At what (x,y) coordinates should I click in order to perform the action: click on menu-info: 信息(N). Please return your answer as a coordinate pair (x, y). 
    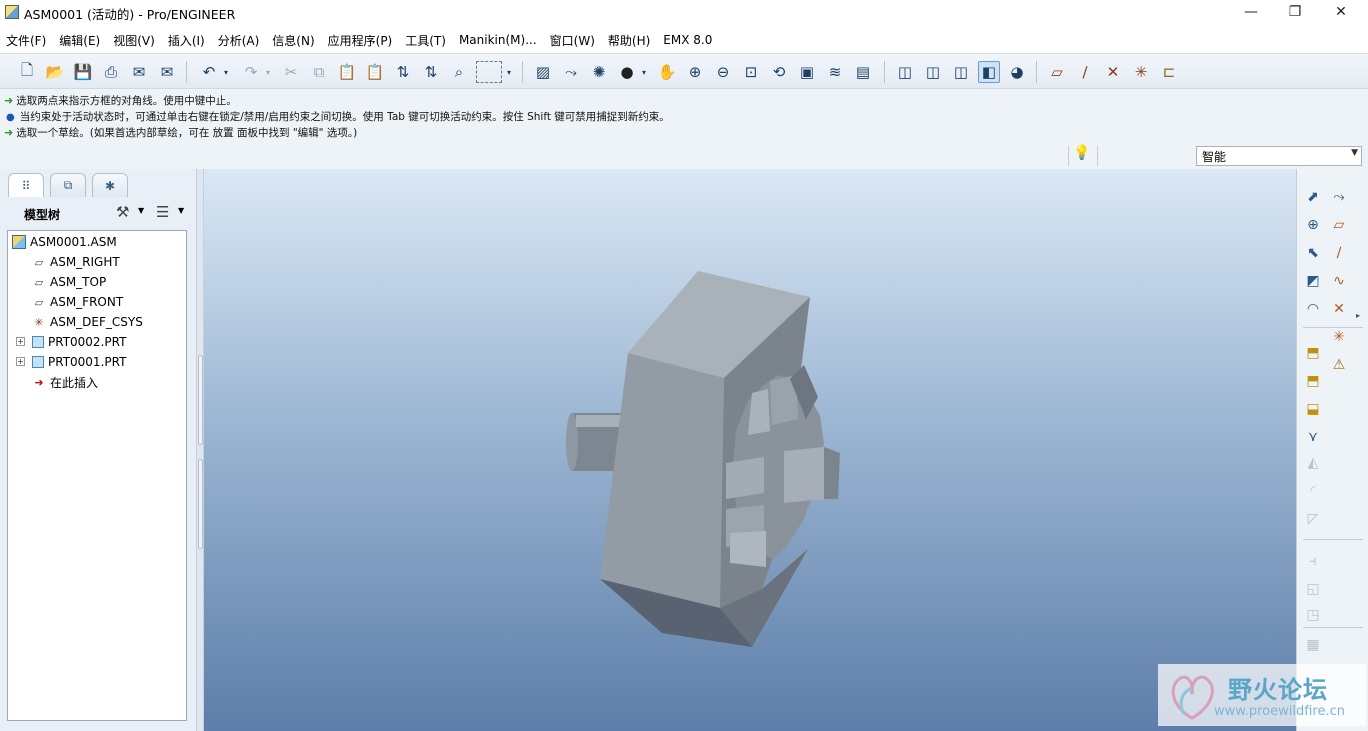
    Looking at the image, I should click on (296, 40).